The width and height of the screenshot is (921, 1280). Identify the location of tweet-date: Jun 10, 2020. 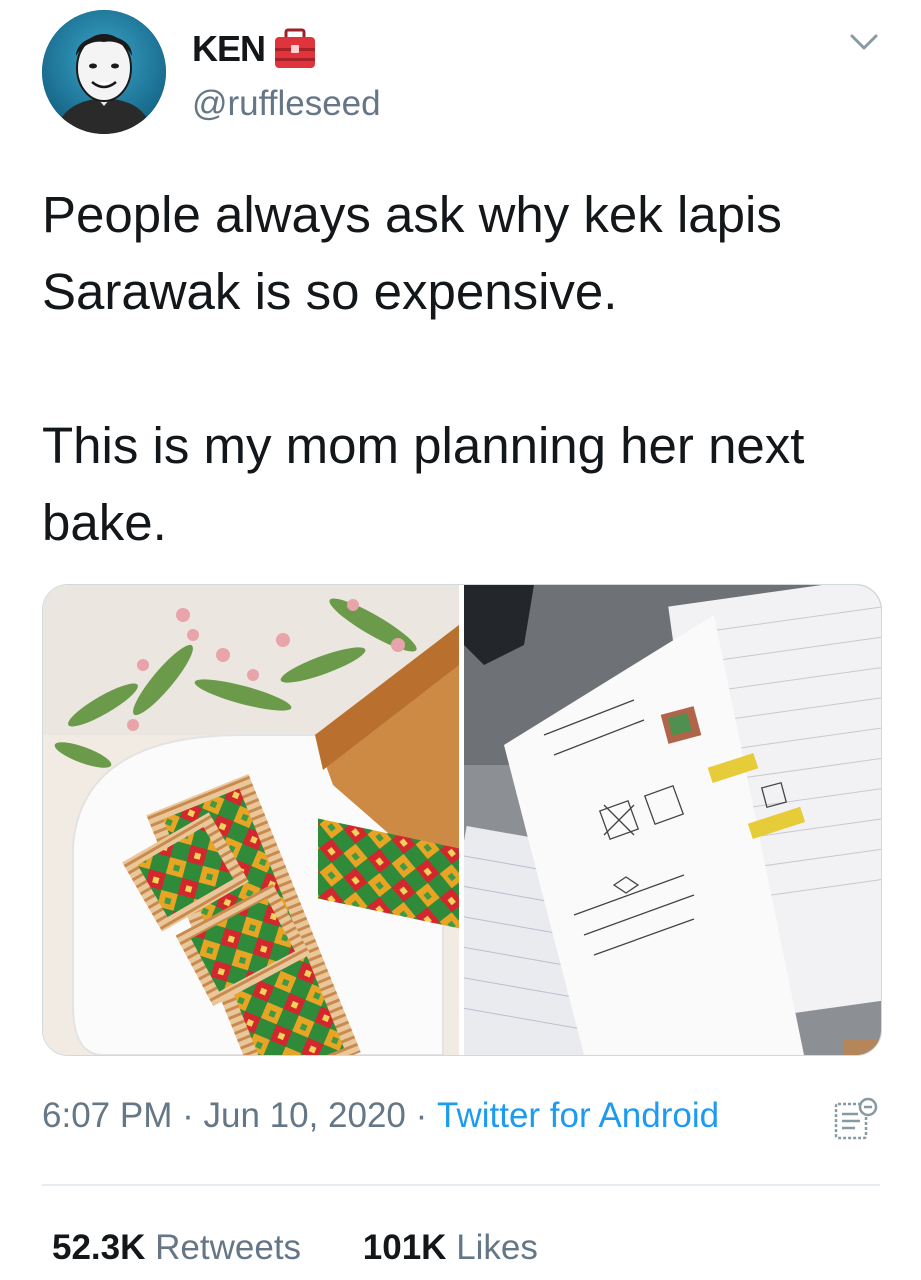
(304, 1116).